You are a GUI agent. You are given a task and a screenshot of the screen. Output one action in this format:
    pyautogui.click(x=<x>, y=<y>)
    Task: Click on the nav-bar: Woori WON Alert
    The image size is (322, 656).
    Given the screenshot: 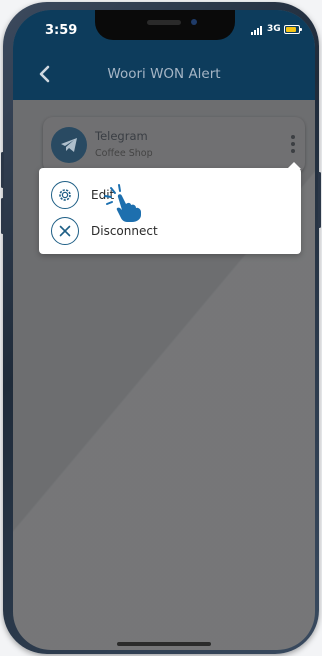 What is the action you would take?
    pyautogui.click(x=164, y=75)
    